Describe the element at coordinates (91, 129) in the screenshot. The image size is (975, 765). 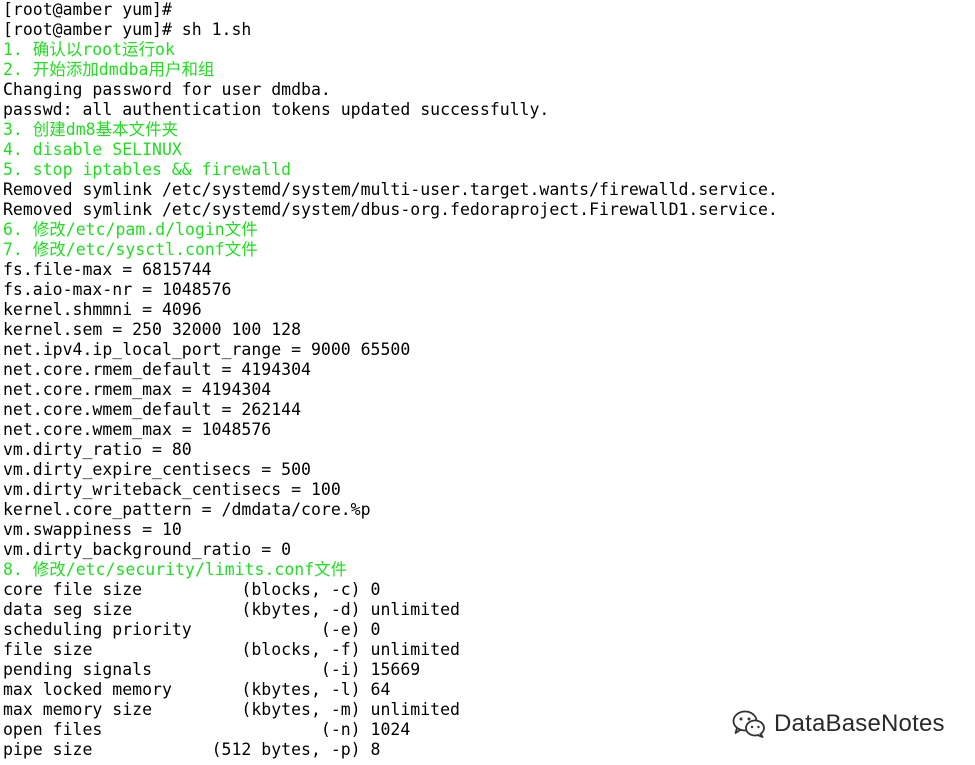
I see `terminal-line: 3. 创建dm8基本文件夹` at that location.